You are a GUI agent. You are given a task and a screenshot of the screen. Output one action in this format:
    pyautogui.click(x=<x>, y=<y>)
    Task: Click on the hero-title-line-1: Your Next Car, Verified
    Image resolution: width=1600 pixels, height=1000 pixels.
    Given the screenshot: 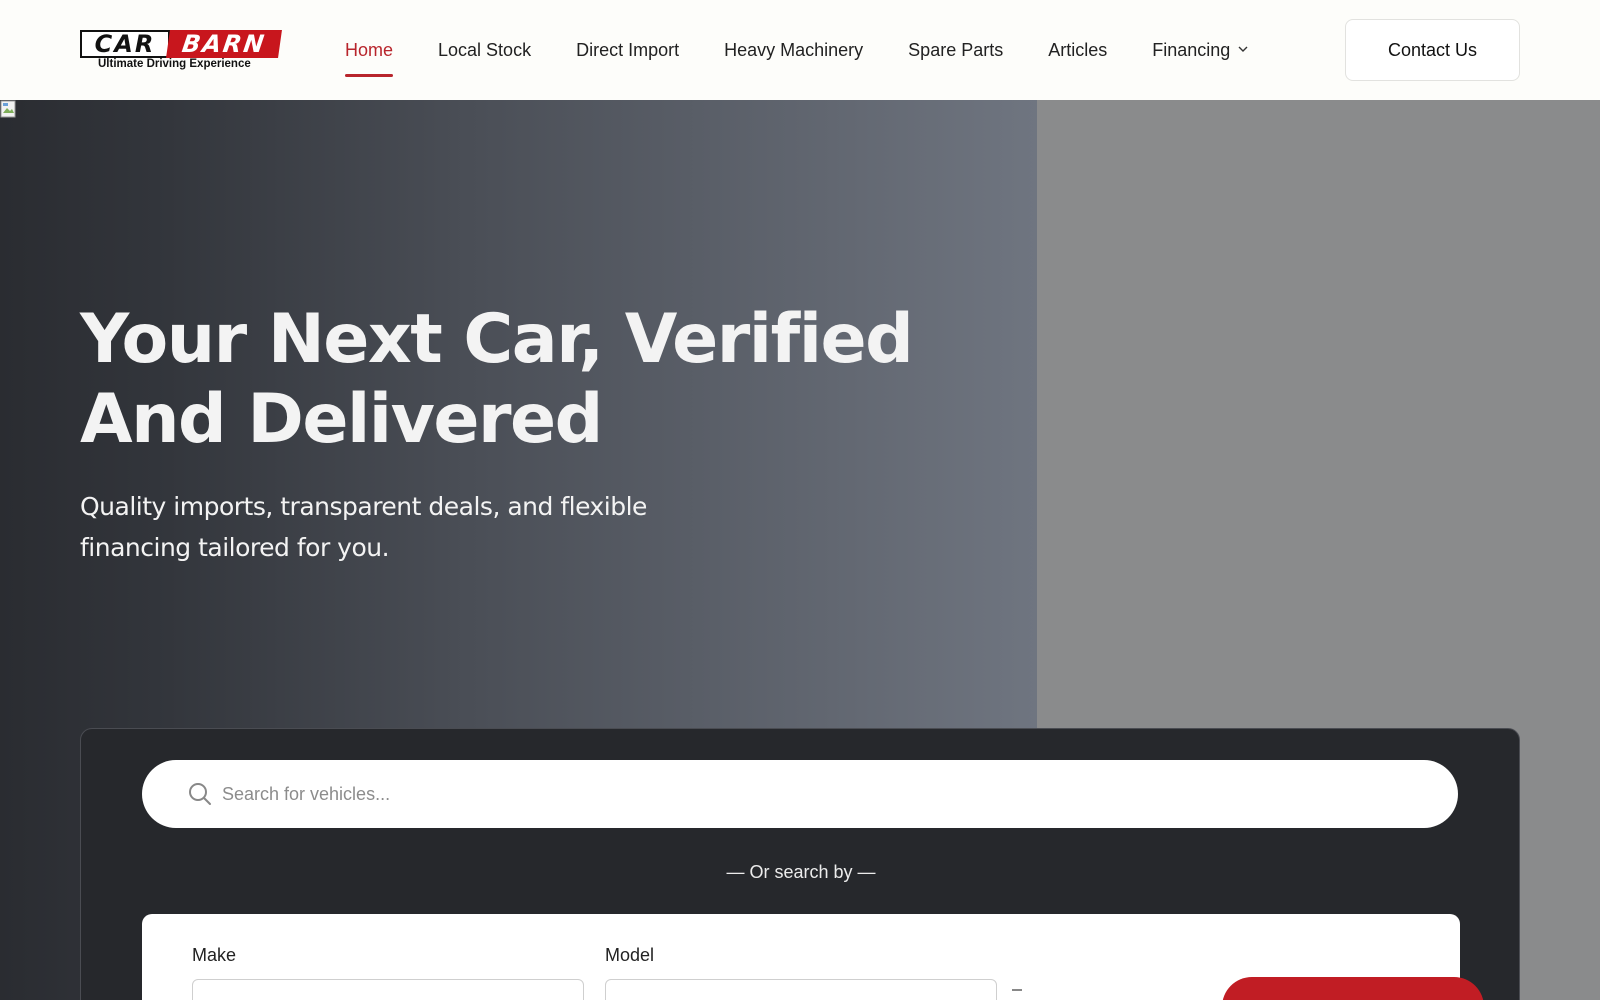 What is the action you would take?
    pyautogui.click(x=497, y=339)
    